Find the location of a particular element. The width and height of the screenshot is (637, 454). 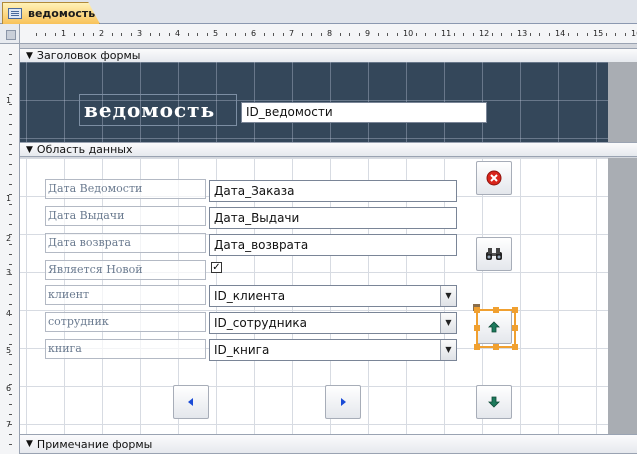

is-new-checkbox: ✓ is located at coordinates (216, 267).